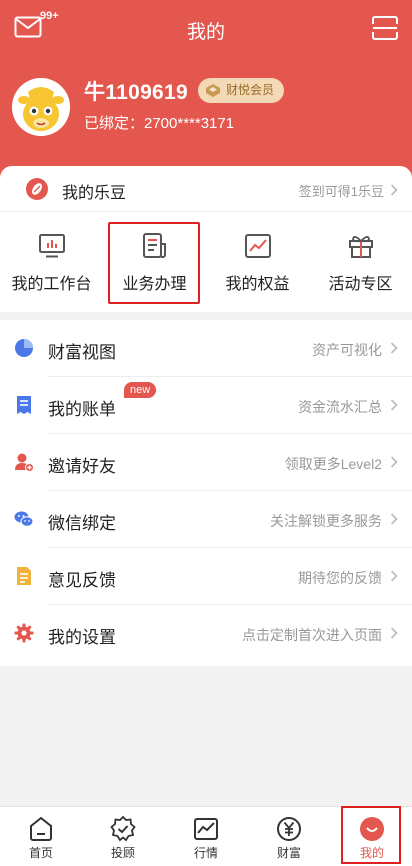 The width and height of the screenshot is (412, 866). Describe the element at coordinates (24, 576) in the screenshot. I see `feedback-icon` at that location.